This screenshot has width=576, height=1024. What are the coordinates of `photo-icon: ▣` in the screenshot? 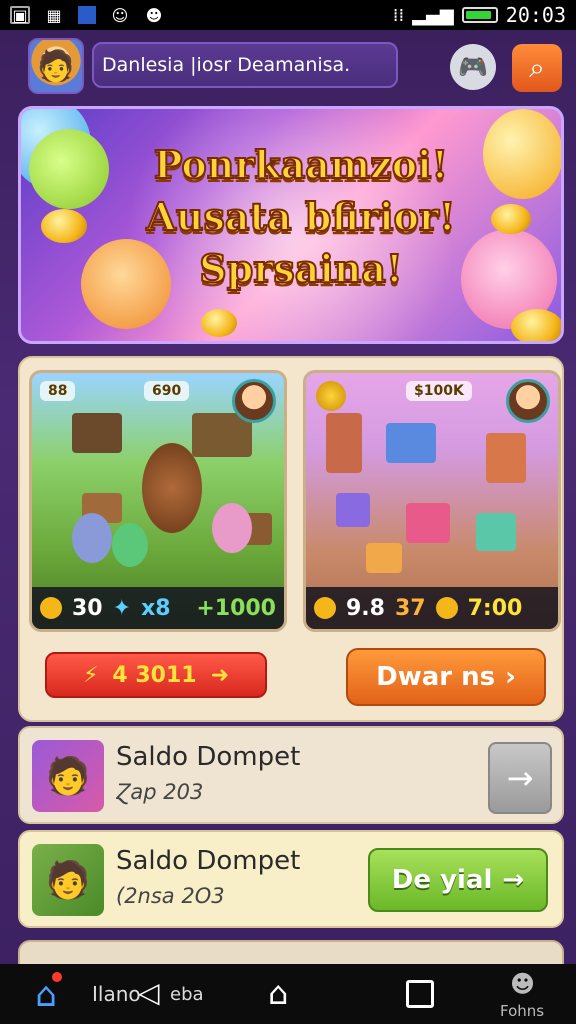 It's located at (20, 15).